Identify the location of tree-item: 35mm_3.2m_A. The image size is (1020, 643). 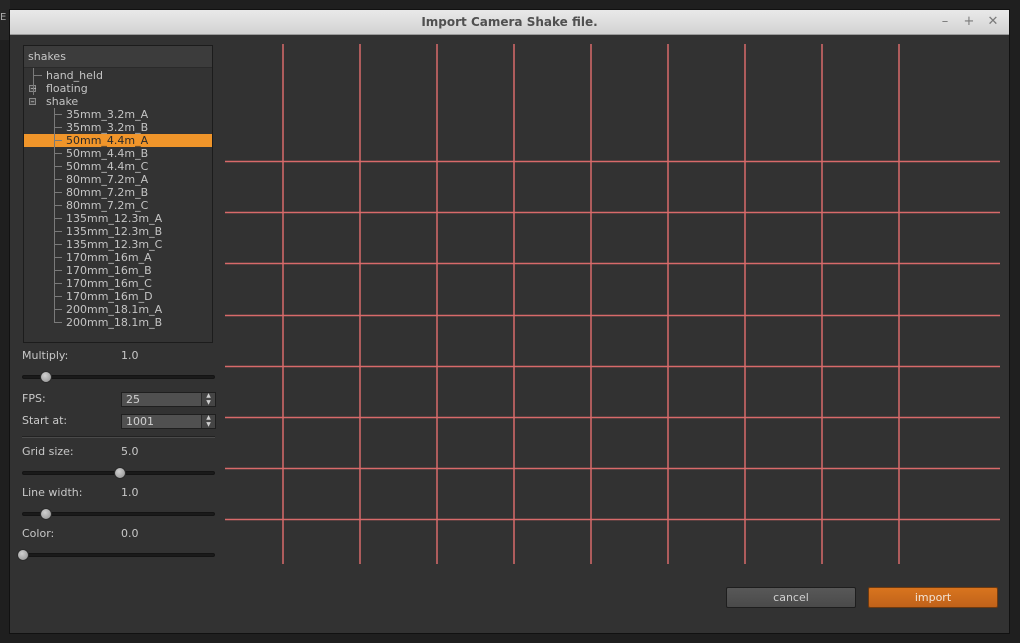
(118, 114).